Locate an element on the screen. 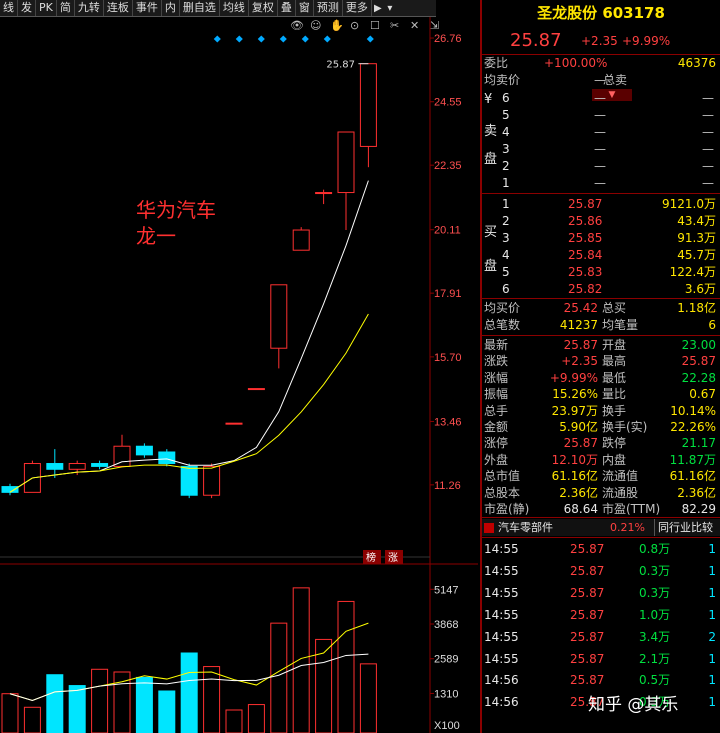 The height and width of the screenshot is (733, 720). sell-order-row: 6 — — is located at coordinates (601, 98).